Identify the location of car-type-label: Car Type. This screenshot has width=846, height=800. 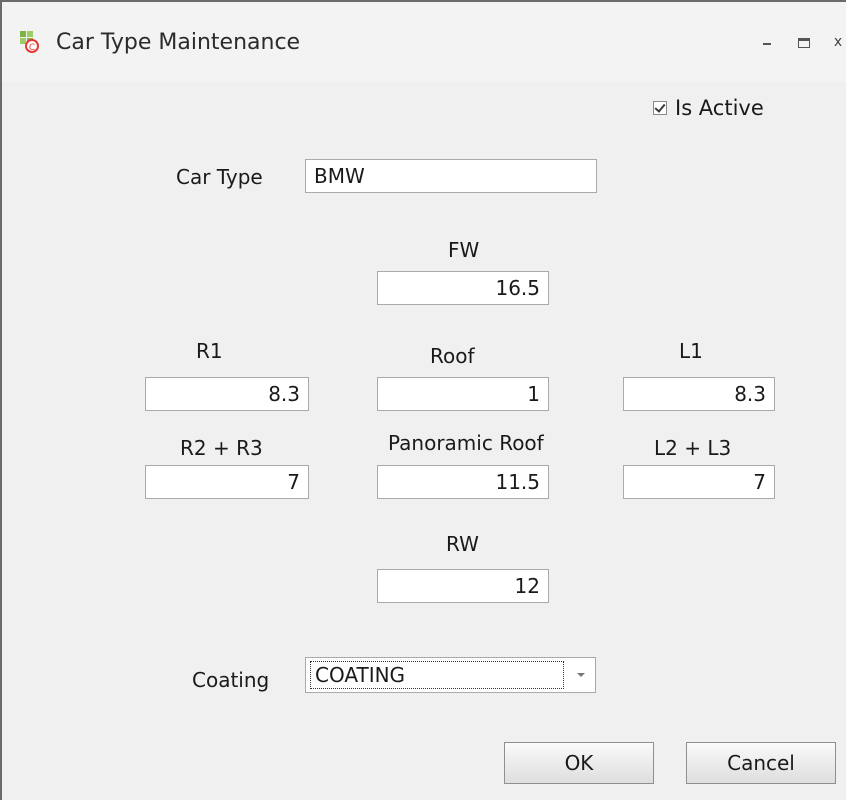
(219, 177).